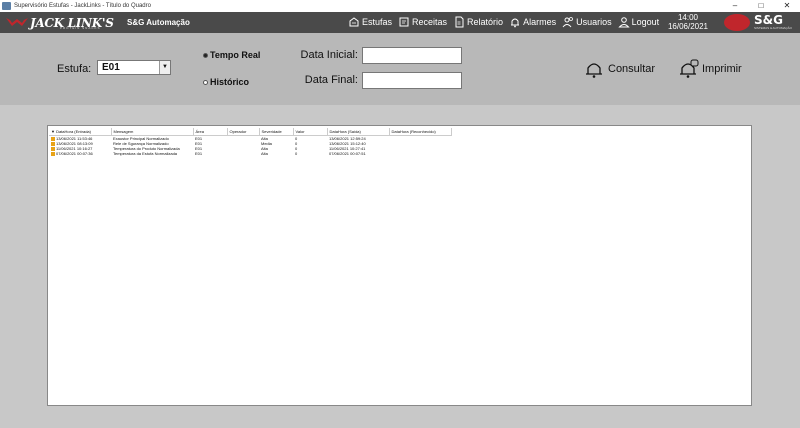  I want to click on col-severidade: Severidade, so click(276, 132).